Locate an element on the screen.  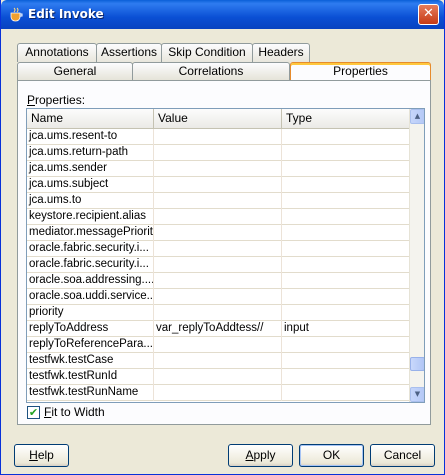
ok-button: OK is located at coordinates (331, 455).